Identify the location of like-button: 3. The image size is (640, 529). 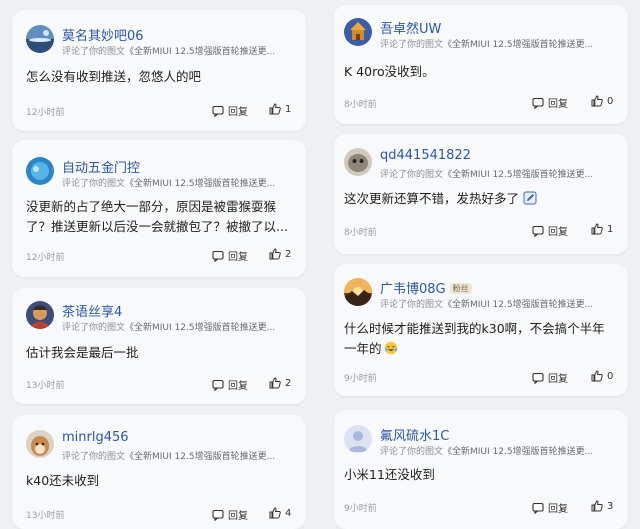
(602, 506).